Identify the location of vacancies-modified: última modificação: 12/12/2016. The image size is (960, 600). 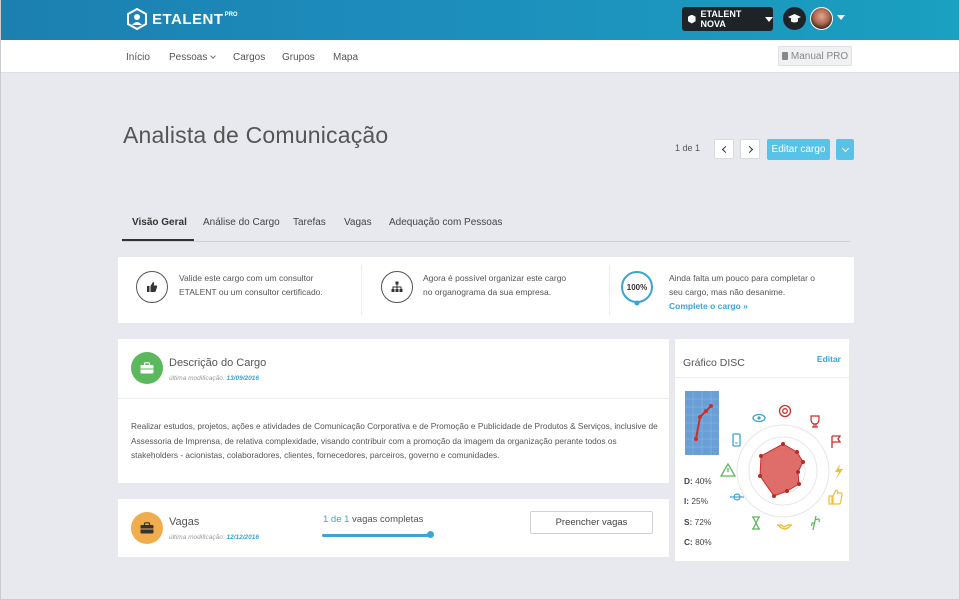
(214, 537).